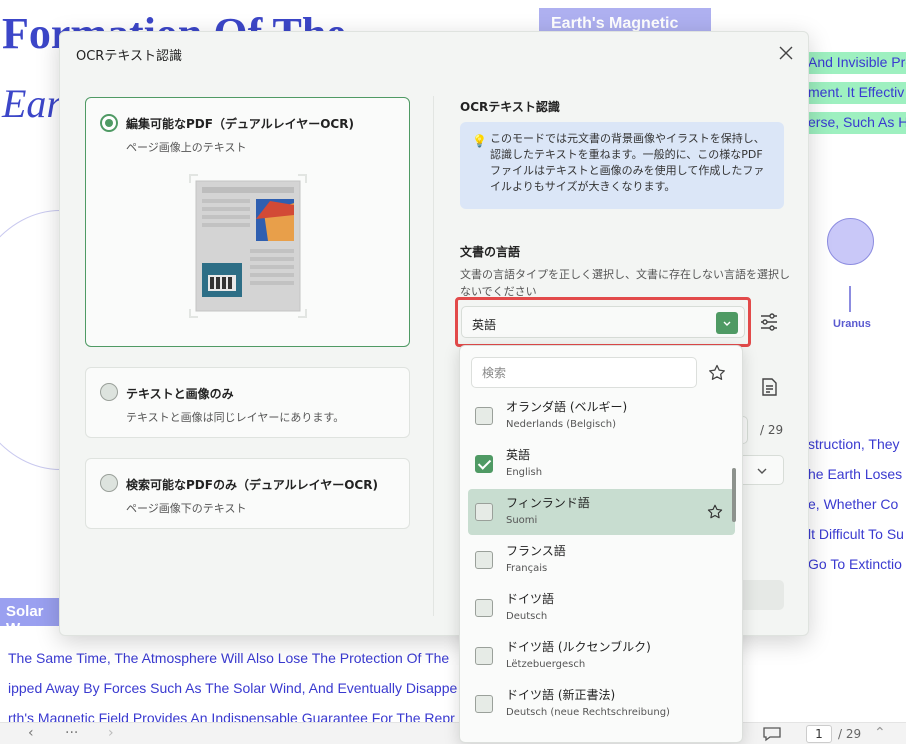  Describe the element at coordinates (548, 503) in the screenshot. I see `language-name: フィンランド語` at that location.